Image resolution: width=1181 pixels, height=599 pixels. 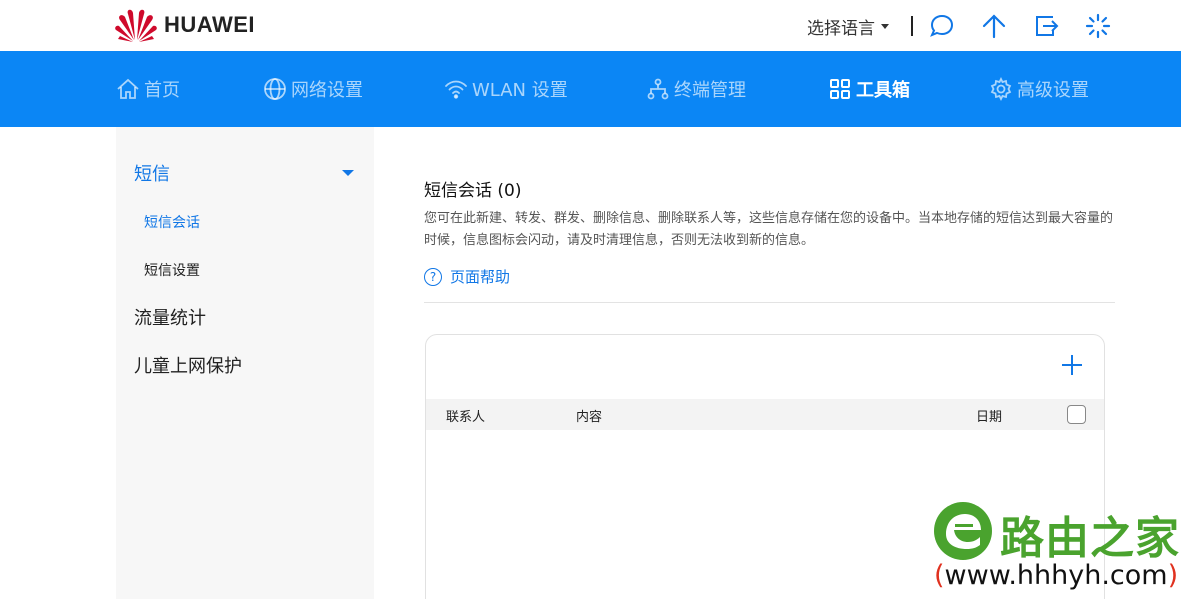 I want to click on toolbar-divider, so click(x=912, y=26).